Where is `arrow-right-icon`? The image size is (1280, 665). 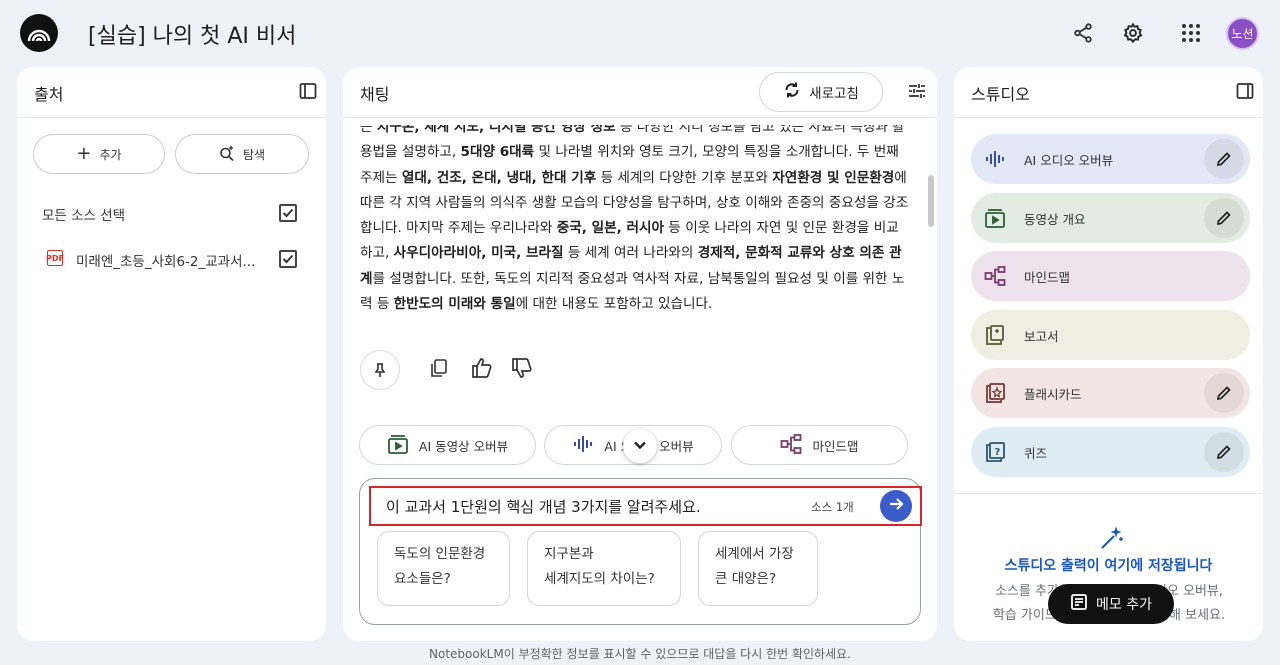 arrow-right-icon is located at coordinates (896, 506).